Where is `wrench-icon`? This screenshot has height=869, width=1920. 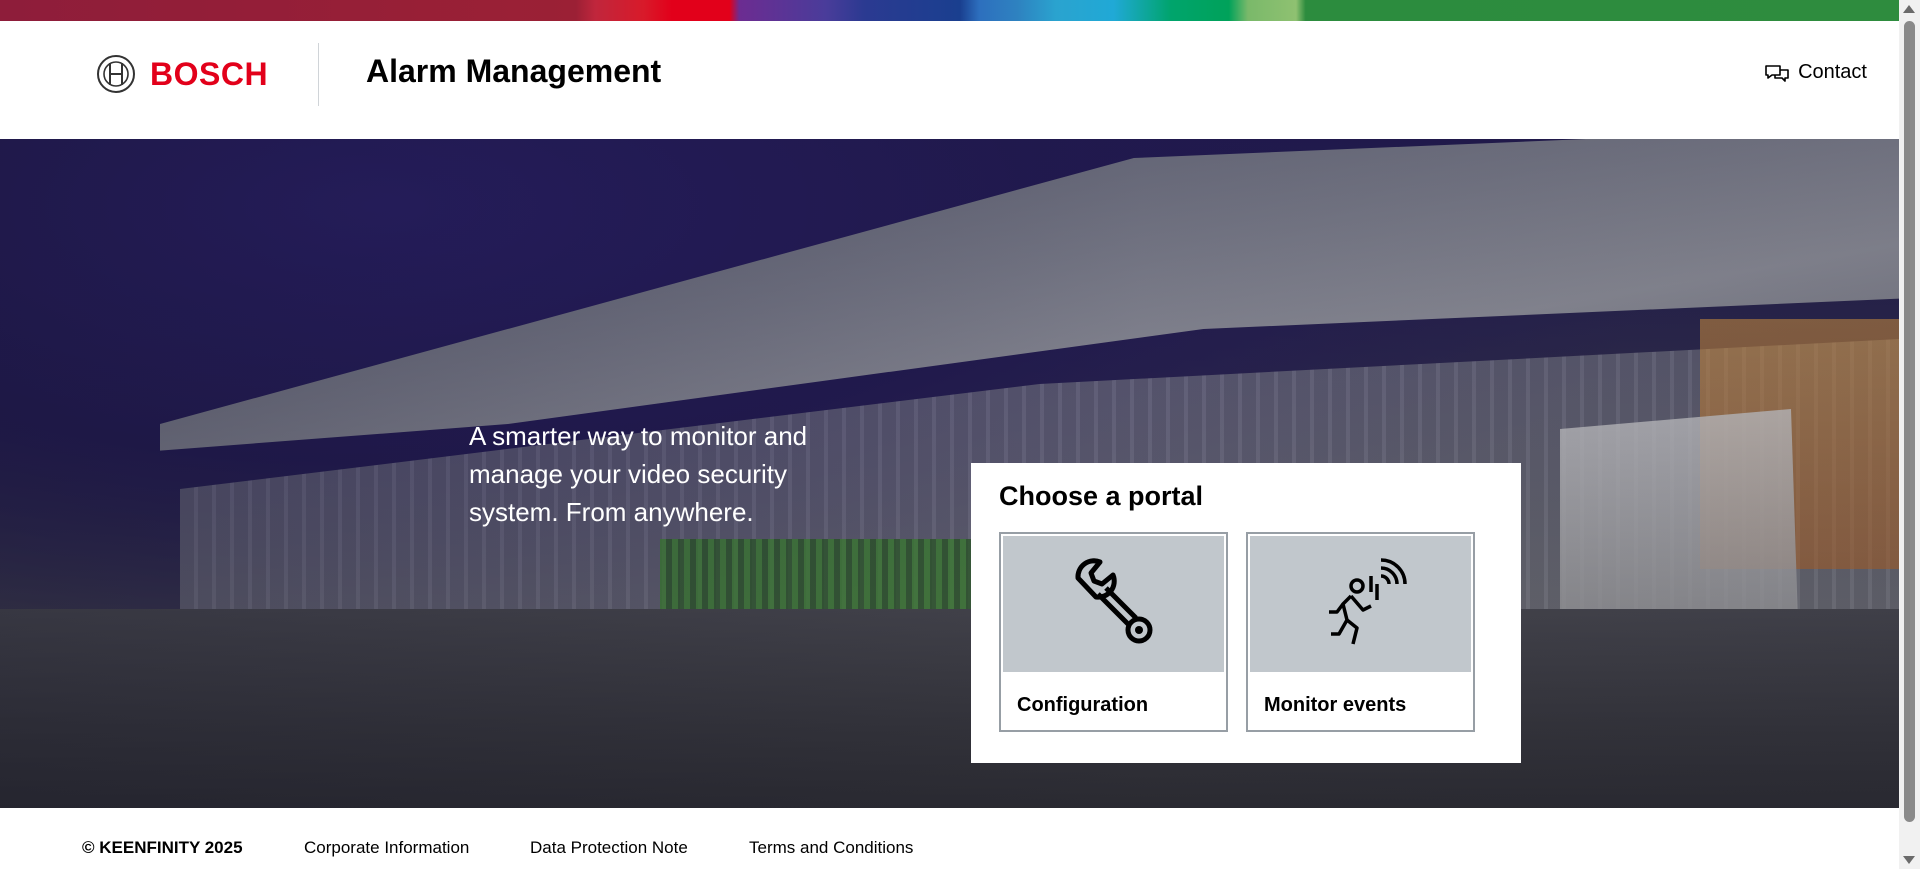
wrench-icon is located at coordinates (1113, 601).